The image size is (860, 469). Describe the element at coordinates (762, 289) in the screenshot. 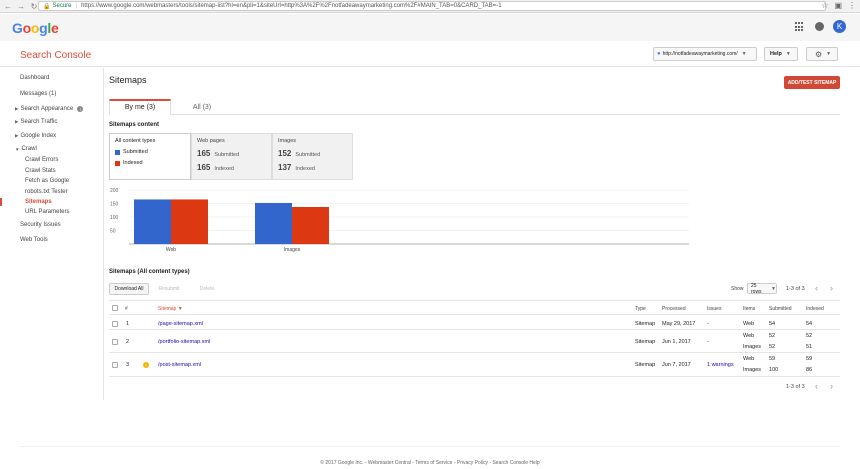

I see `rows-per-page-select: 25 rows ▼` at that location.